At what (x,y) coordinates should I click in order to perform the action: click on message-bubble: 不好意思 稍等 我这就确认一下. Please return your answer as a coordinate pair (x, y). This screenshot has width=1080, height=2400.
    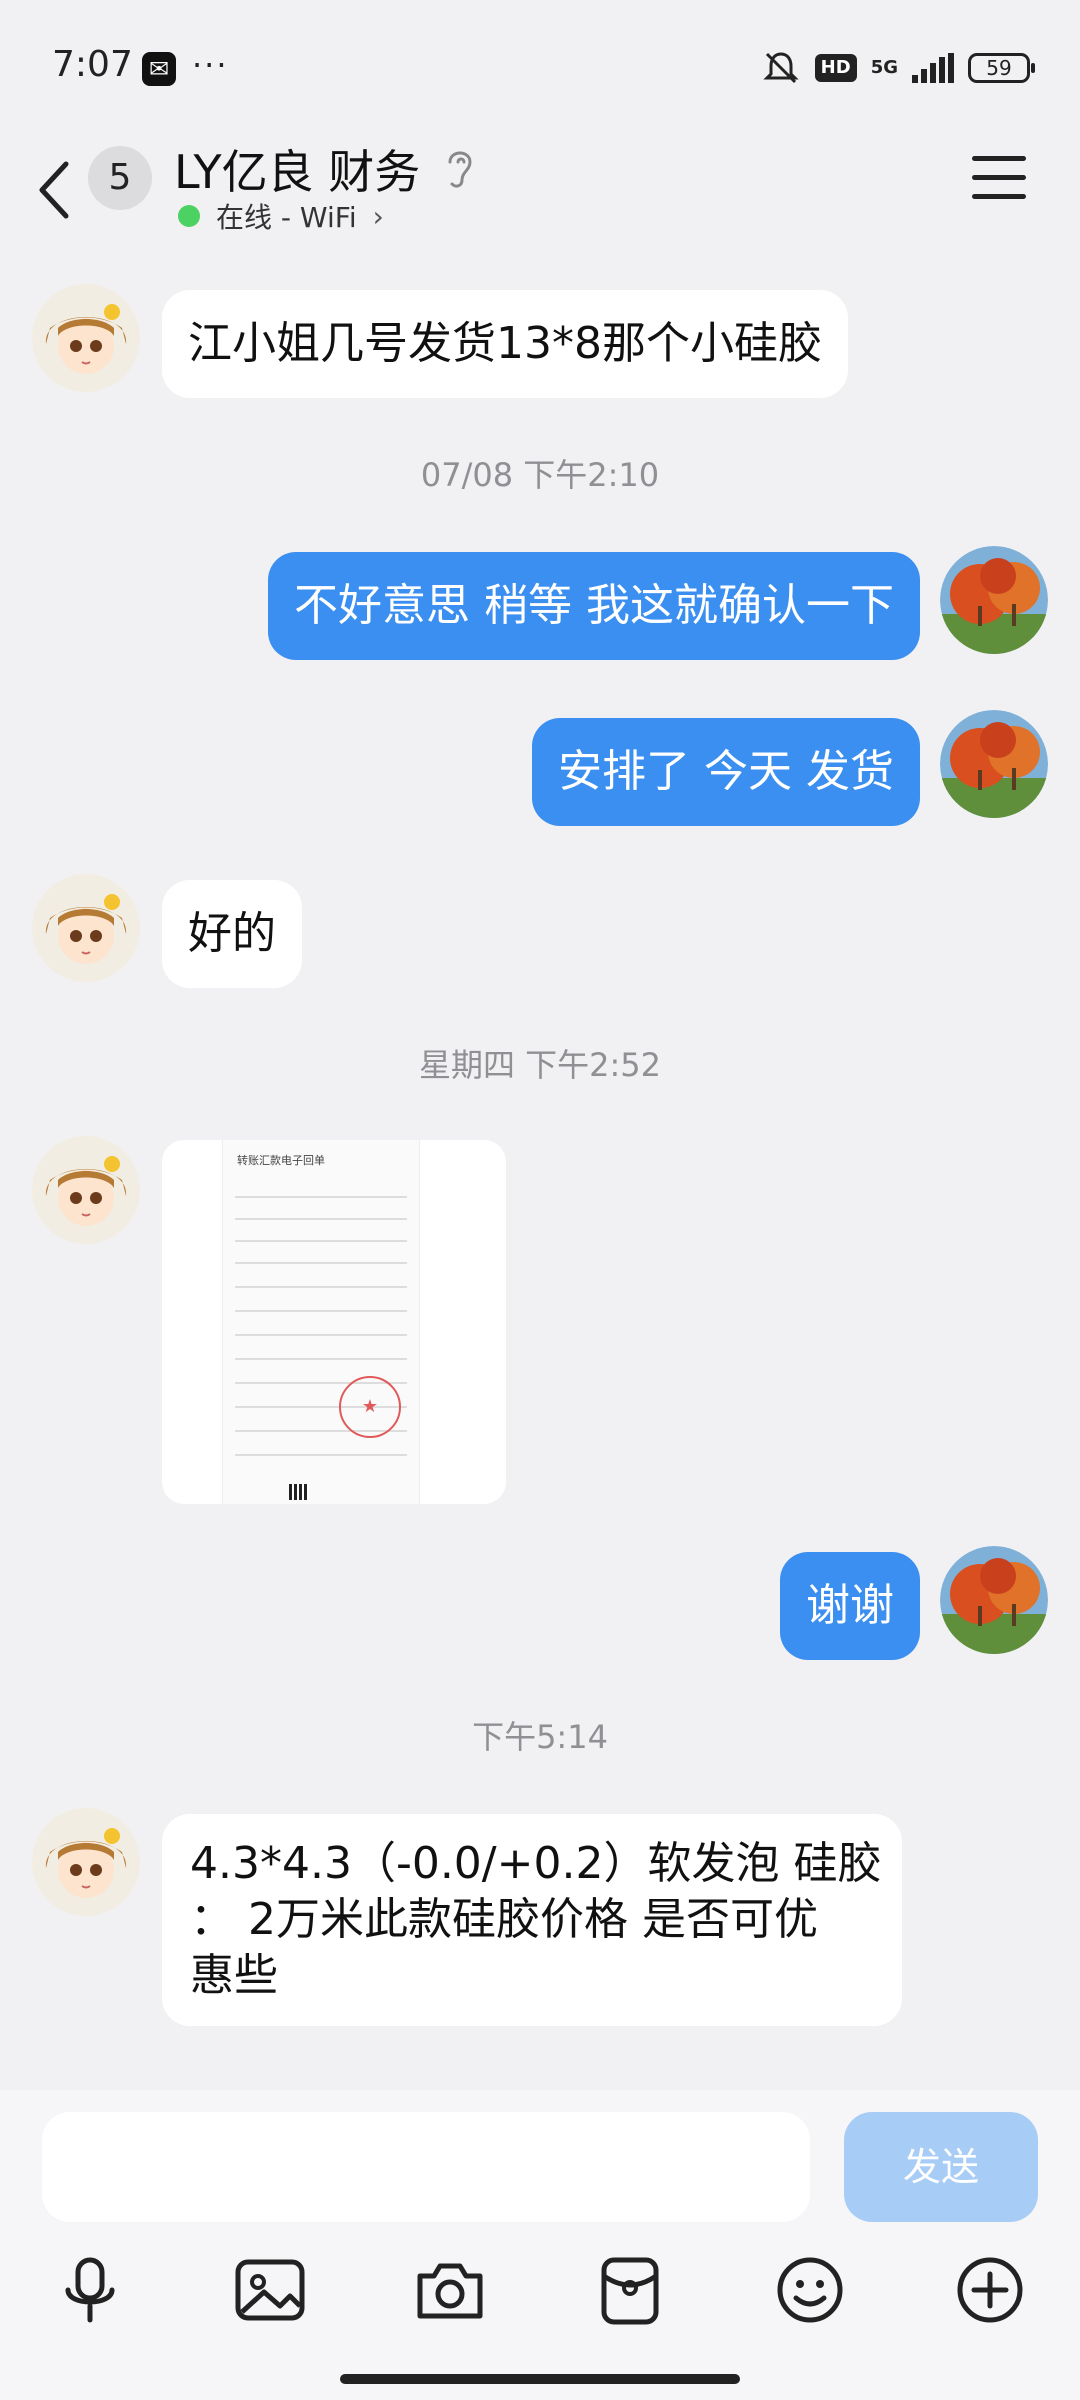
    Looking at the image, I should click on (594, 606).